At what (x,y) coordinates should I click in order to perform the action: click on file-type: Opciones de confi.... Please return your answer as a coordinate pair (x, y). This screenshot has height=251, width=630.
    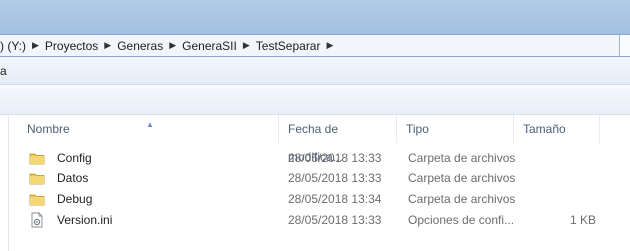
    Looking at the image, I should click on (461, 220).